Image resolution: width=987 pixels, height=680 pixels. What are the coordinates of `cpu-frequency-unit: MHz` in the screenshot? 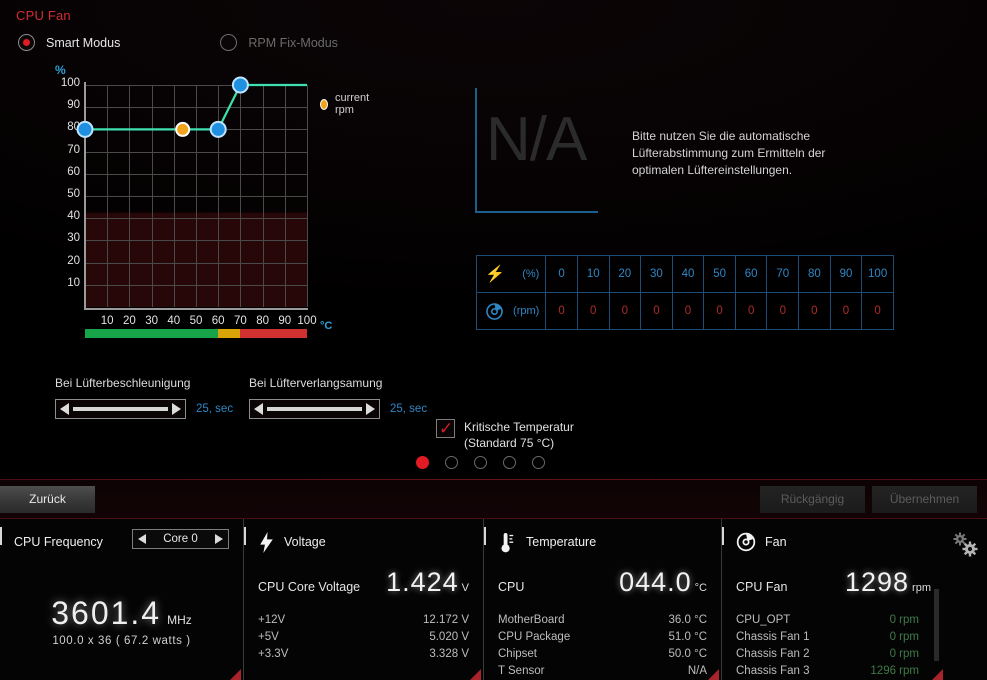 It's located at (179, 620).